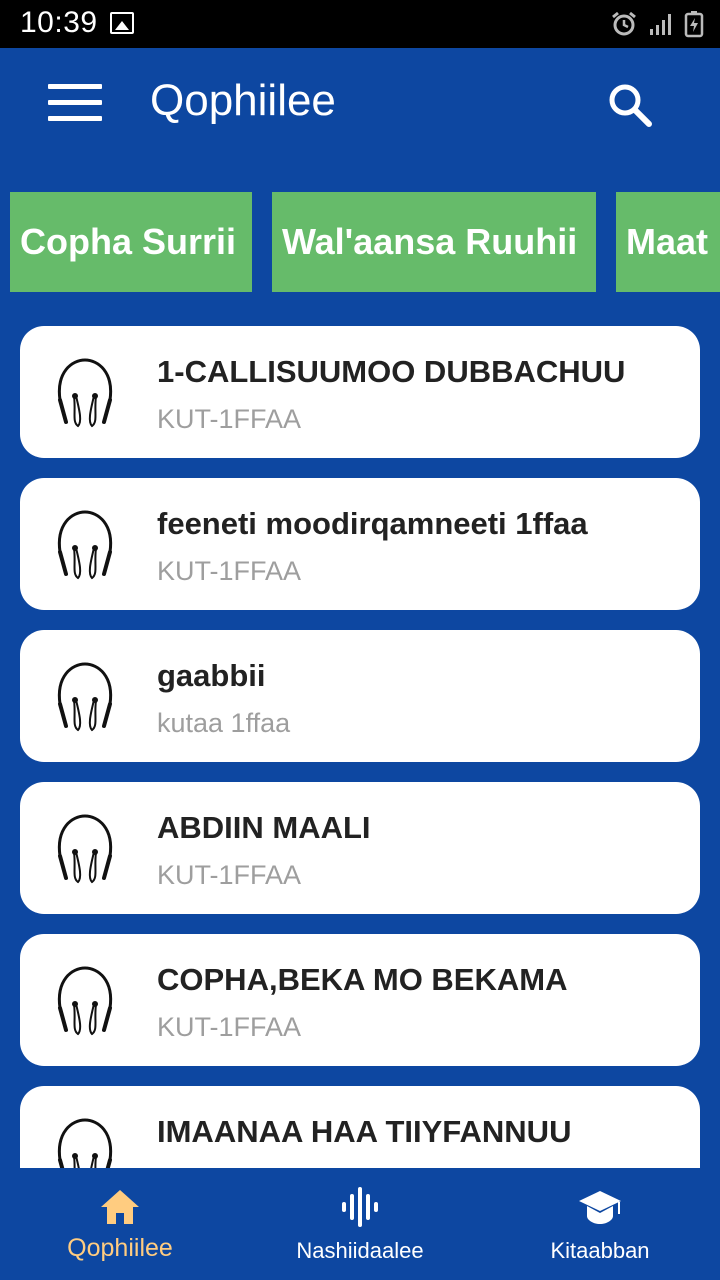 This screenshot has height=1280, width=720. Describe the element at coordinates (372, 523) in the screenshot. I see `item-title: feeneti moodirqamneeti 1ffaa` at that location.